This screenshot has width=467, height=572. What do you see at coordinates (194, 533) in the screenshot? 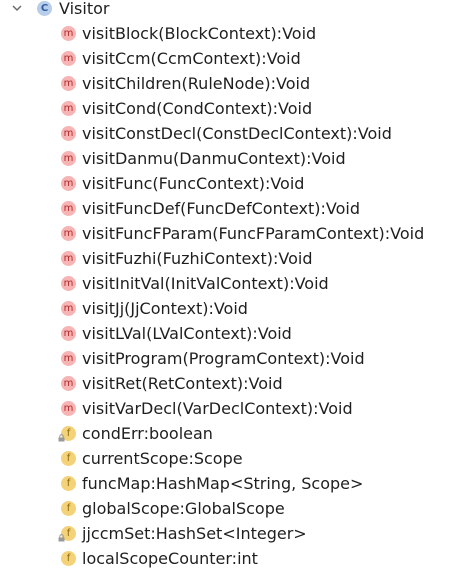
I see `field-label: jjccmSet:HashSet<Integer>` at bounding box center [194, 533].